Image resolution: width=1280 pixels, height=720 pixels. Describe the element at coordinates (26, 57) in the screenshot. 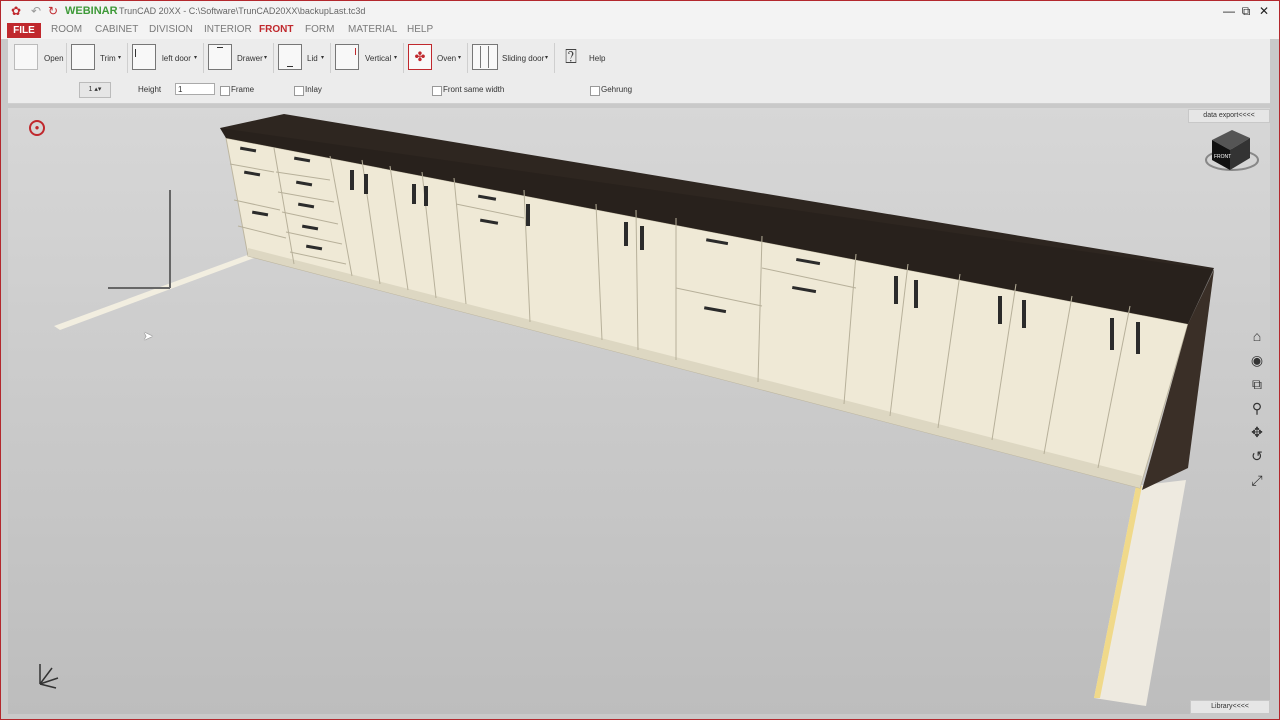

I see `open-front-icon` at that location.